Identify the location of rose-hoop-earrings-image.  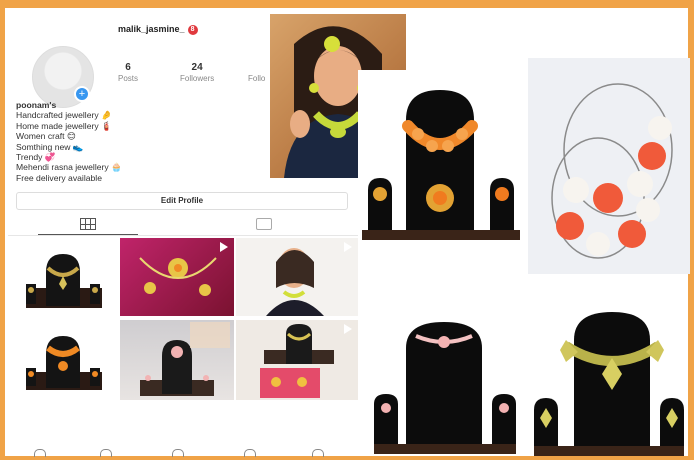
(612, 171).